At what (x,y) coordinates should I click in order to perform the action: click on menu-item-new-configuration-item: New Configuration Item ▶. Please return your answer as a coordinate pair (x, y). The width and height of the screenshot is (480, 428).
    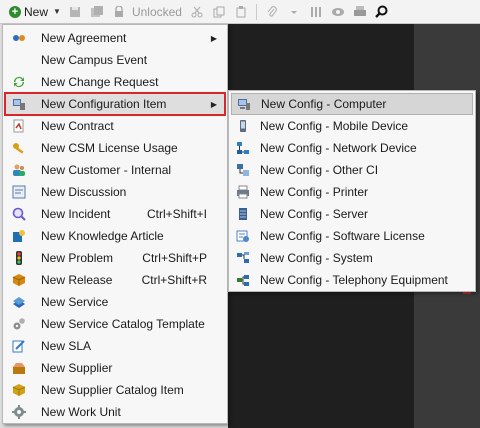
    Looking at the image, I should click on (115, 104).